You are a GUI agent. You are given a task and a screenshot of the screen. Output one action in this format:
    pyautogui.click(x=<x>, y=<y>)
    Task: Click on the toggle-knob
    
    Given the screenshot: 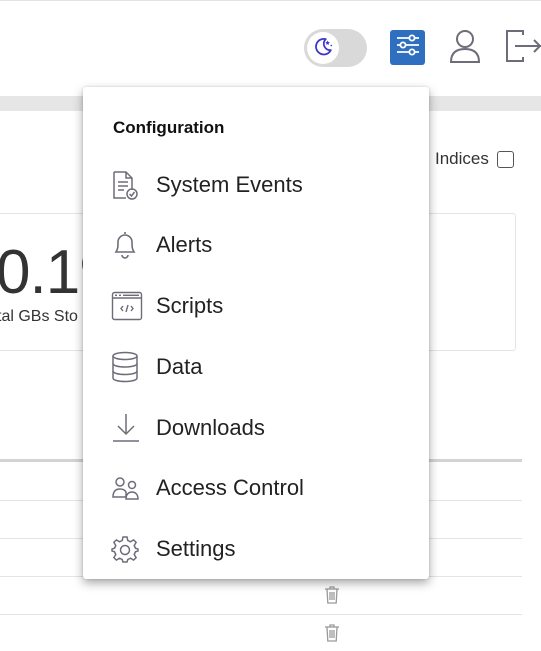 What is the action you would take?
    pyautogui.click(x=323, y=48)
    